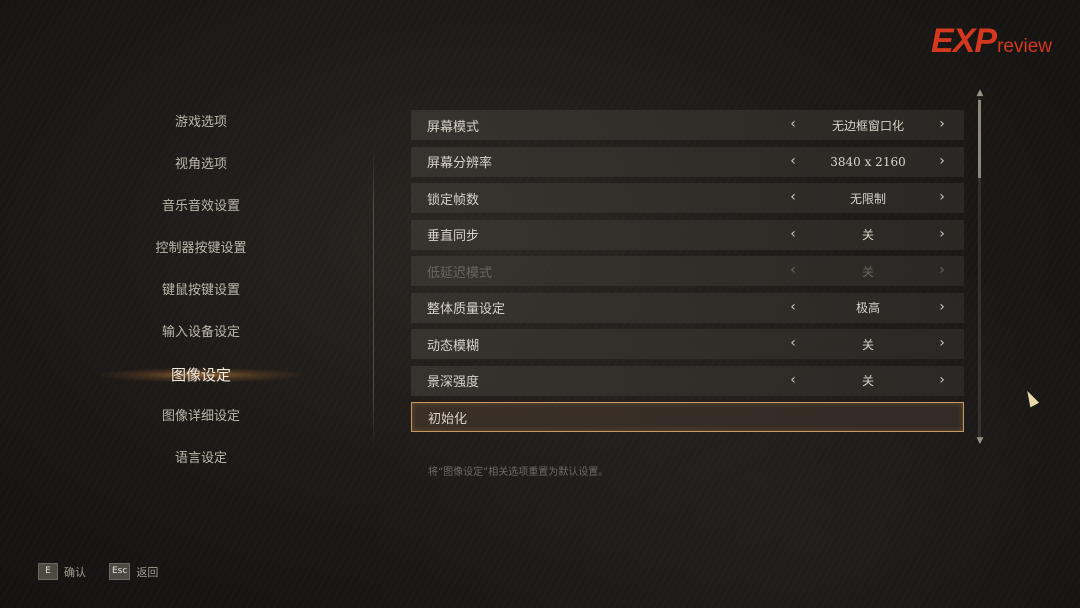 This screenshot has height=608, width=1080. What do you see at coordinates (687, 198) in the screenshot?
I see `setting-row-frame-limit: 锁定帧数 ‹ 无限制 ›` at bounding box center [687, 198].